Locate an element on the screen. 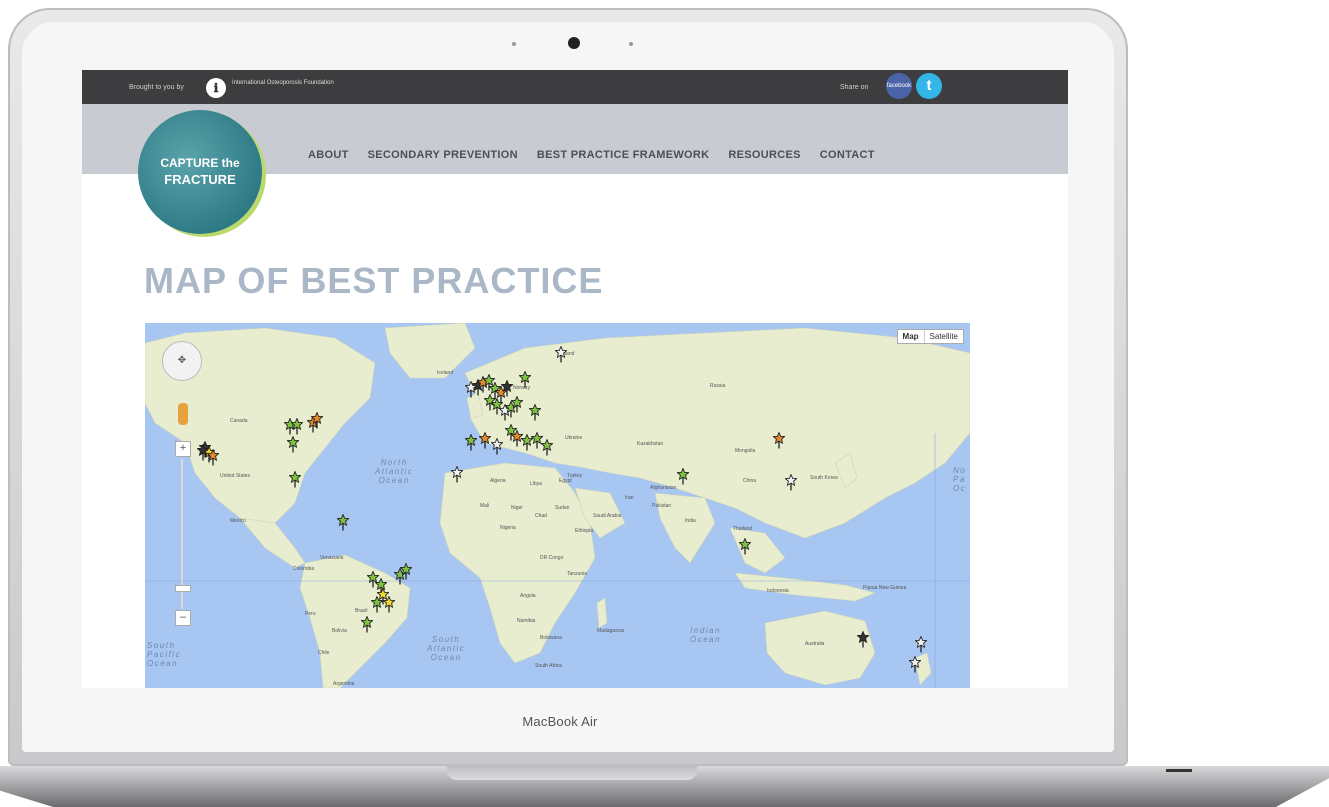  country-label: Nigeria is located at coordinates (508, 528).